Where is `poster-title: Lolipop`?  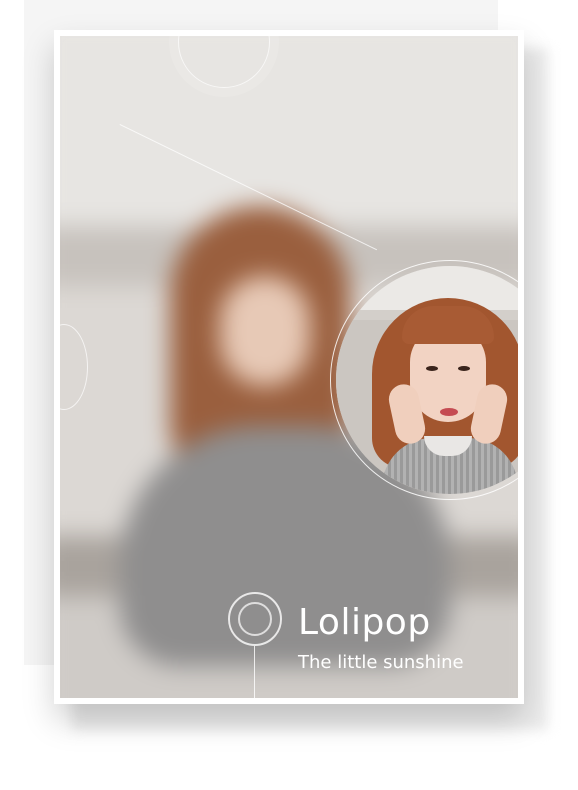
poster-title: Lolipop is located at coordinates (364, 622).